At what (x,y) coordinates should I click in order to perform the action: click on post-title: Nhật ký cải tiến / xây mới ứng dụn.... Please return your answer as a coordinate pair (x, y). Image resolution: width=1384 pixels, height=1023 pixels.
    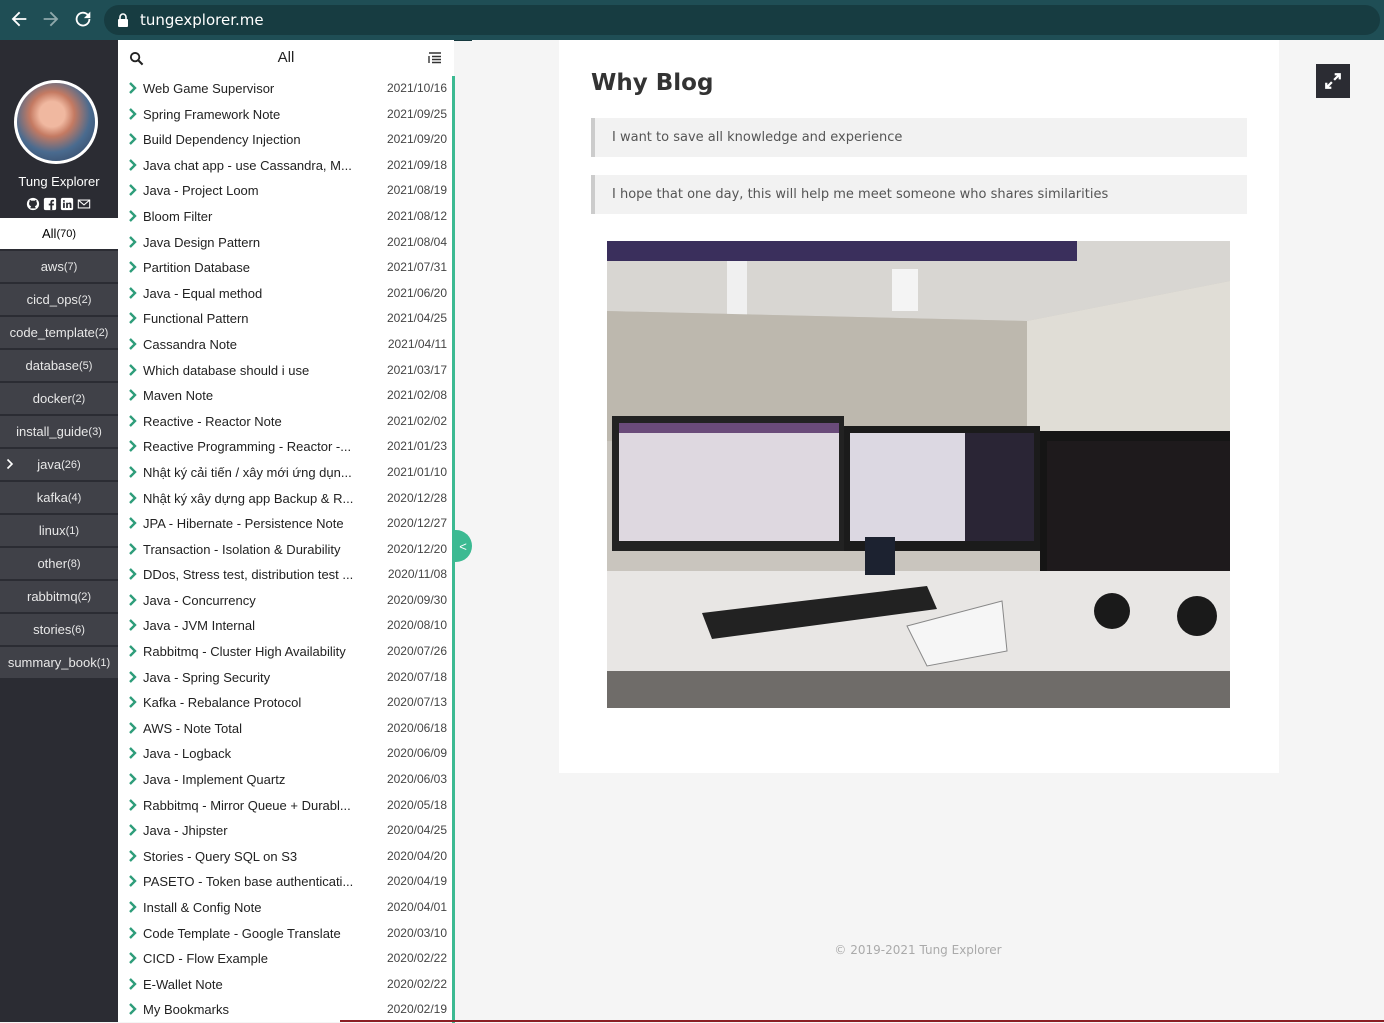
    Looking at the image, I should click on (249, 472).